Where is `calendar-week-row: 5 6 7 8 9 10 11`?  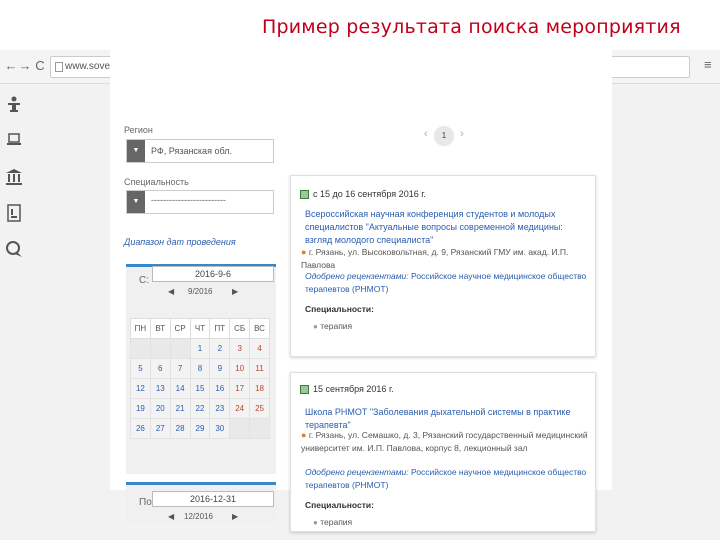
calendar-week-row: 5 6 7 8 9 10 11 is located at coordinates (200, 368).